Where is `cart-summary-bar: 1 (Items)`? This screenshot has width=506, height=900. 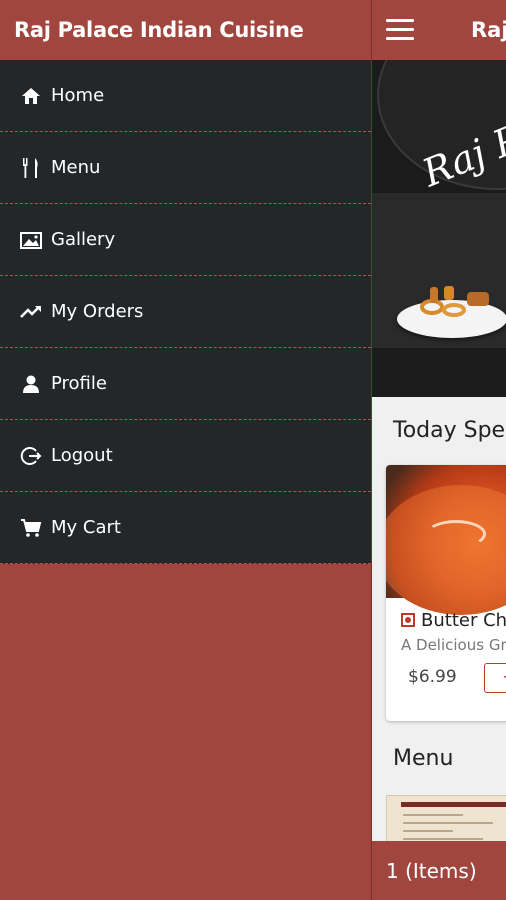
cart-summary-bar: 1 (Items) is located at coordinates (439, 870).